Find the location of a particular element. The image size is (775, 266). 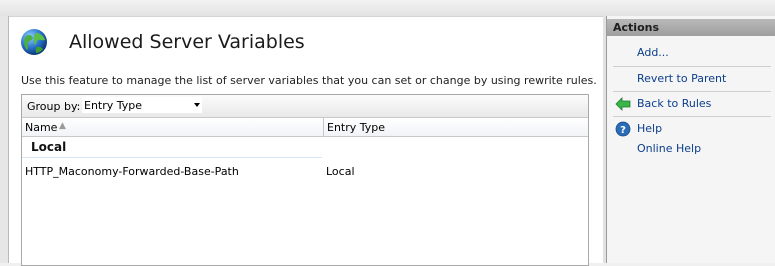

action-back-to-rules: Back to Rules is located at coordinates (674, 103).